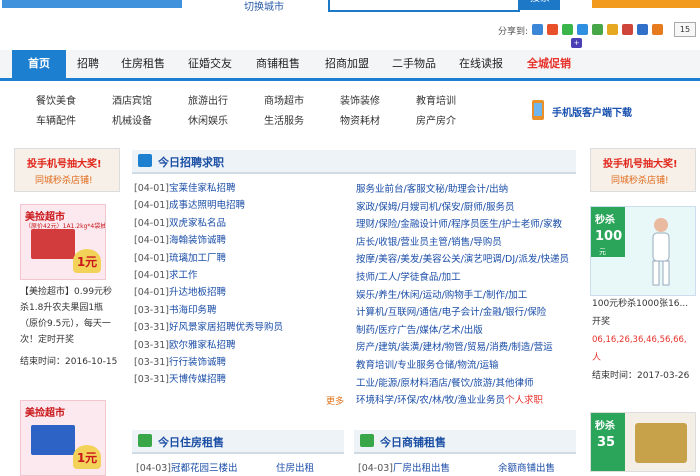 The height and width of the screenshot is (476, 700). I want to click on right-promo-image: 秒杀 100 元, so click(643, 251).